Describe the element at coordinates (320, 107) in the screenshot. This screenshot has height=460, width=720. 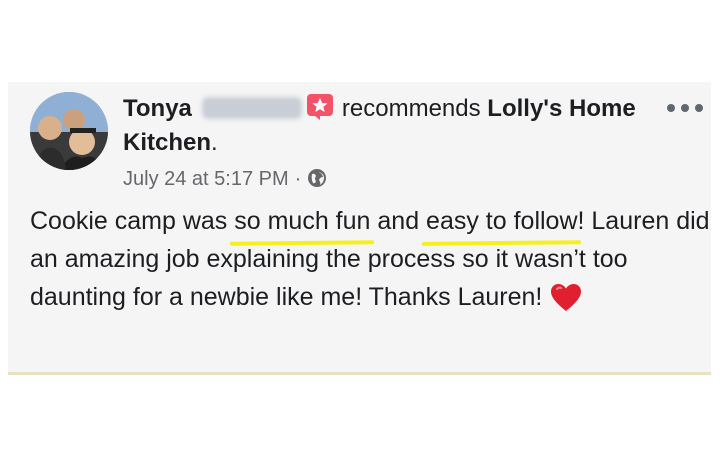
I see `star-badge-icon` at that location.